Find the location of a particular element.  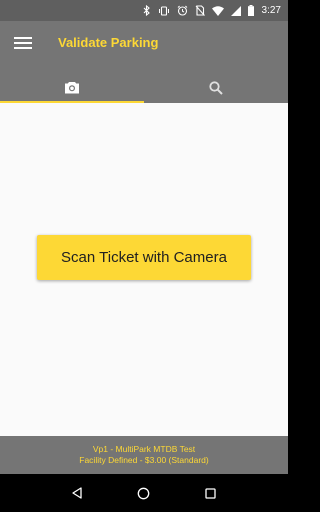

system-nav-bar is located at coordinates (144, 493).